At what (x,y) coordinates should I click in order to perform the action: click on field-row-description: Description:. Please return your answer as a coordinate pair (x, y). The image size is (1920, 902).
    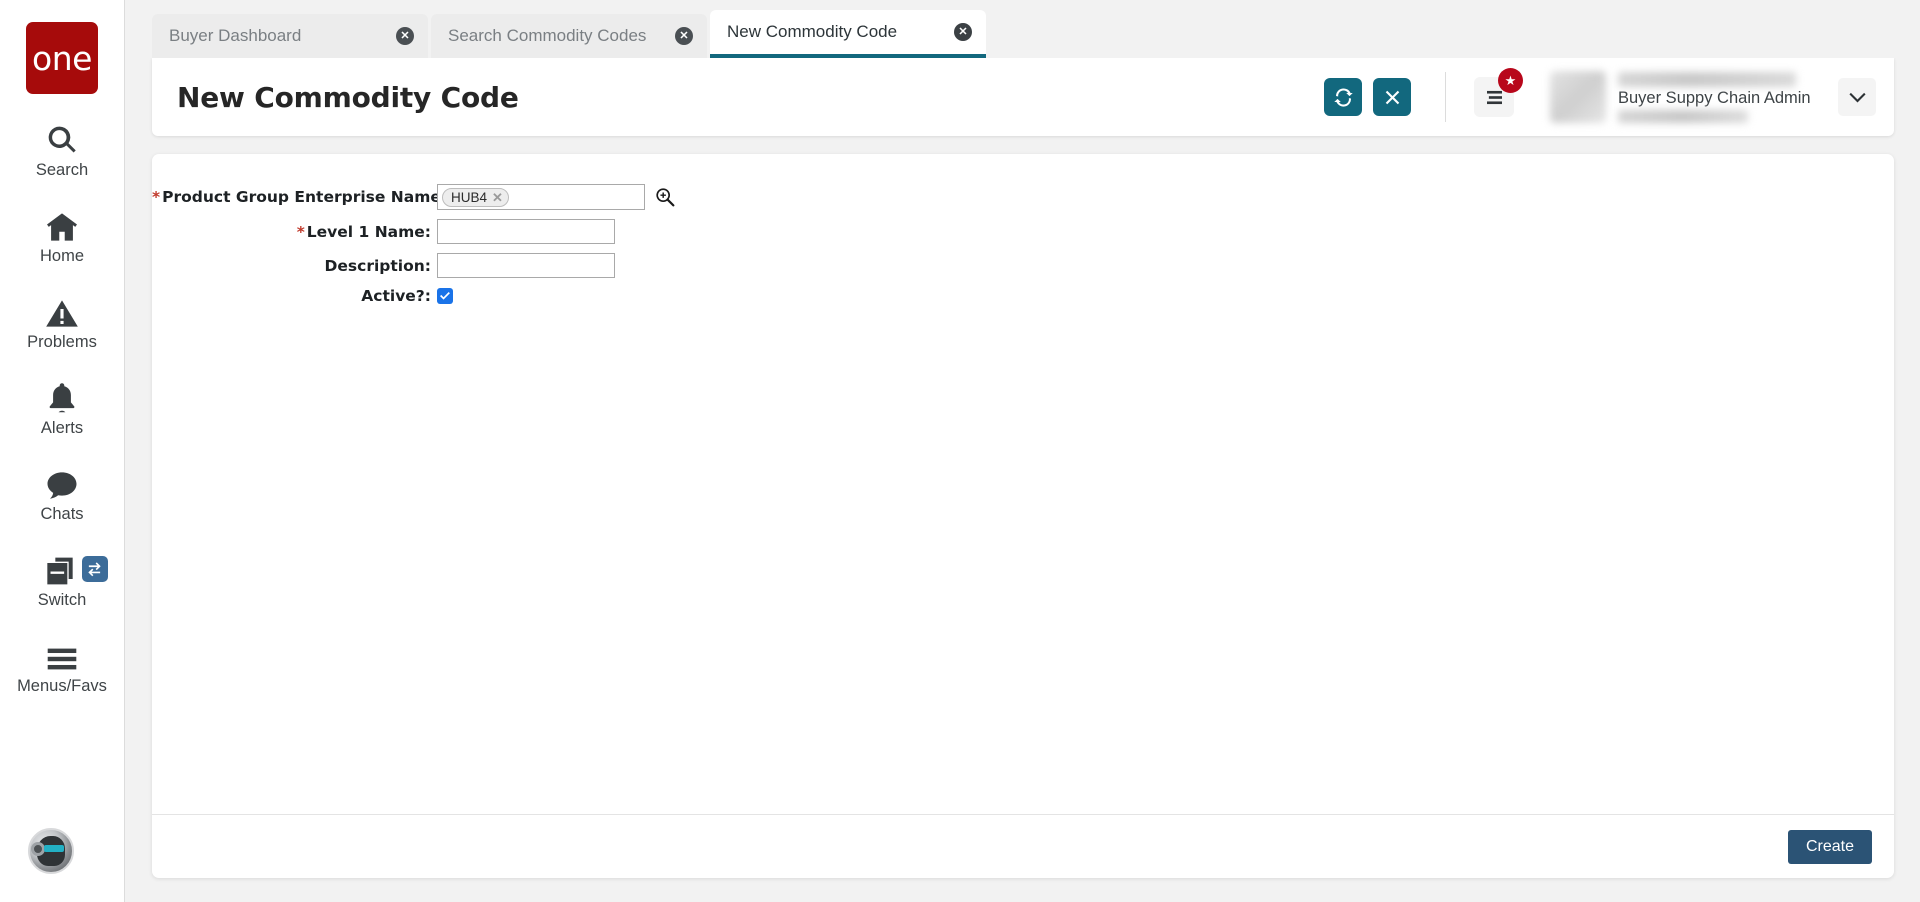
    Looking at the image, I should click on (1023, 265).